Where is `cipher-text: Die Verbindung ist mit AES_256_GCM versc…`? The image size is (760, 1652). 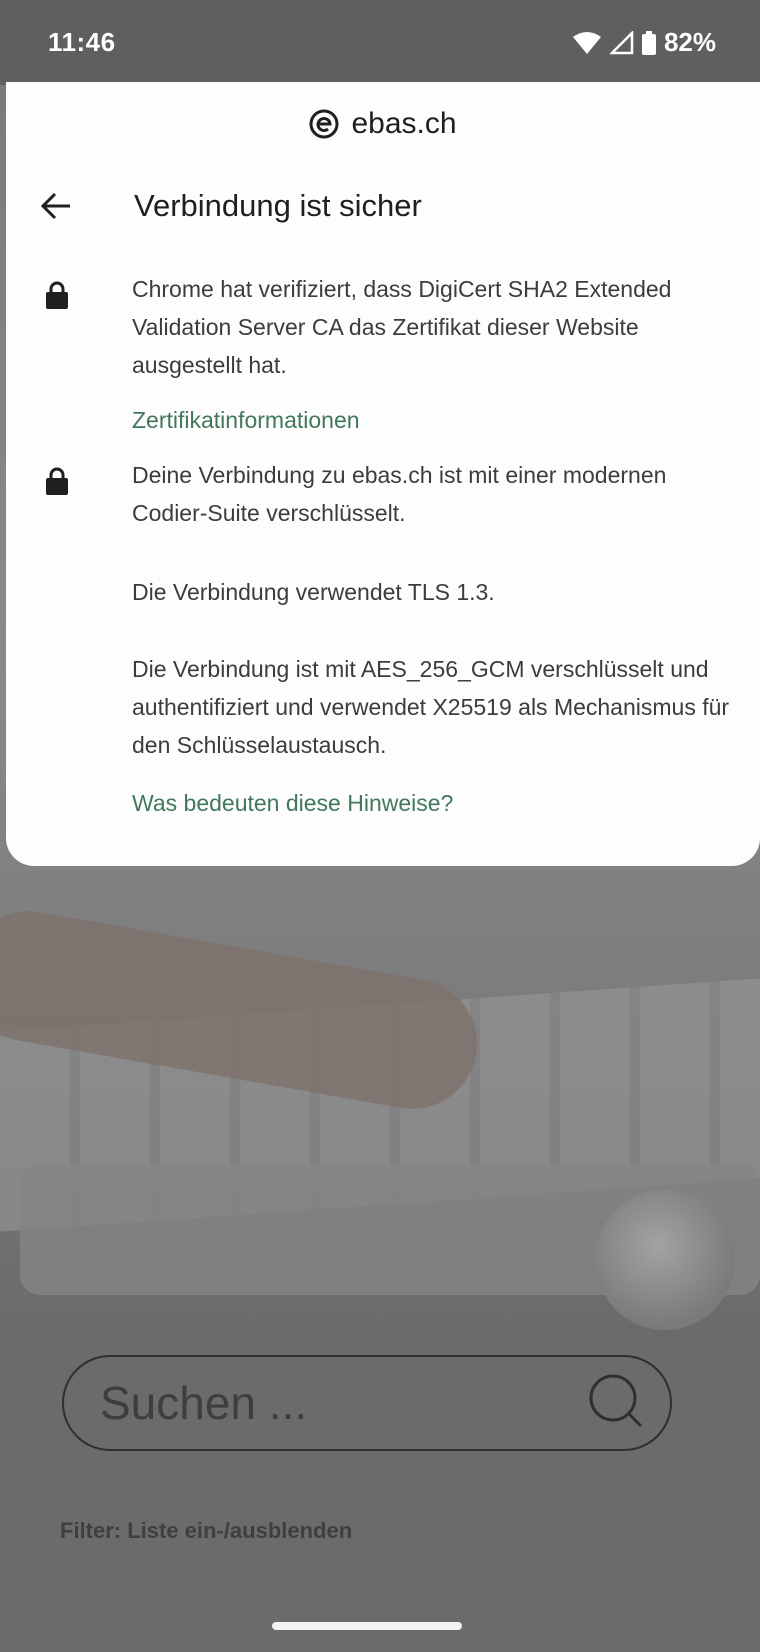
cipher-text: Die Verbindung ist mit AES_256_GCM versc… is located at coordinates (431, 707).